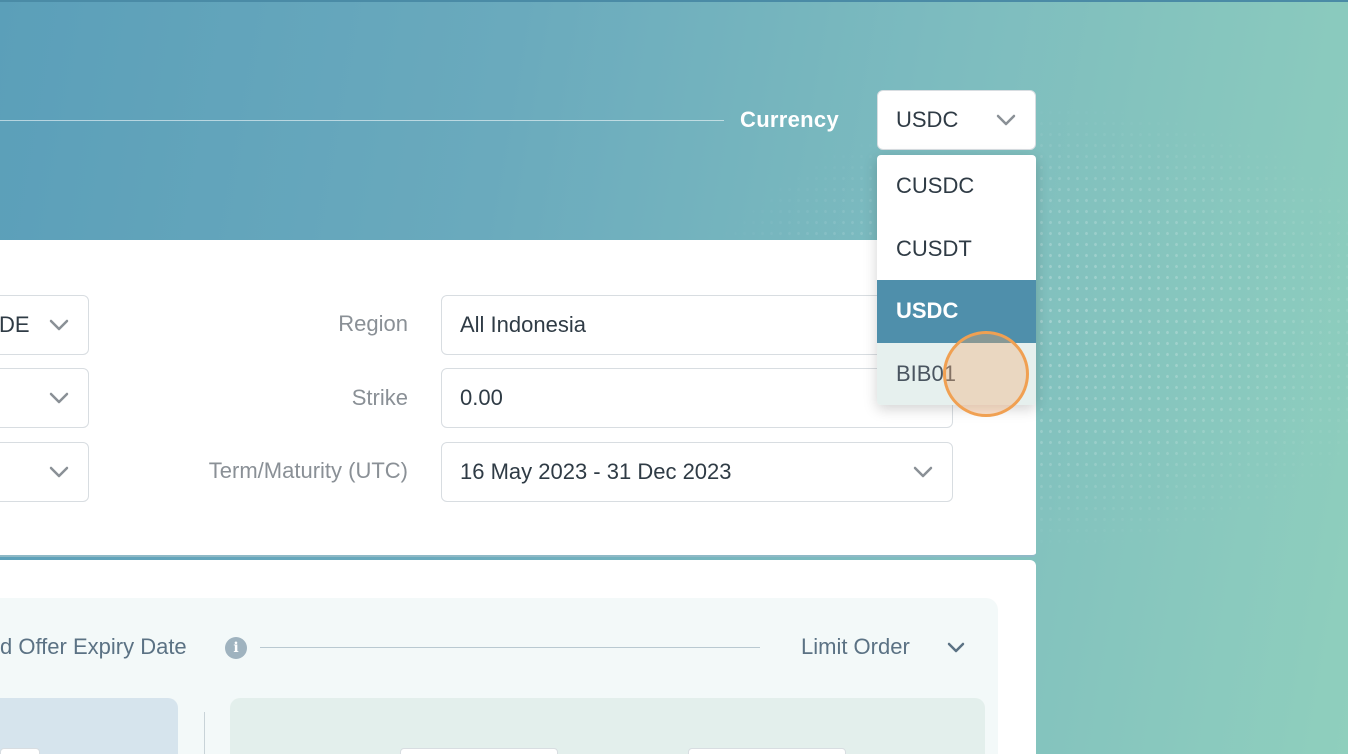 The width and height of the screenshot is (1348, 754). Describe the element at coordinates (481, 397) in the screenshot. I see `strike-value: 0.00` at that location.